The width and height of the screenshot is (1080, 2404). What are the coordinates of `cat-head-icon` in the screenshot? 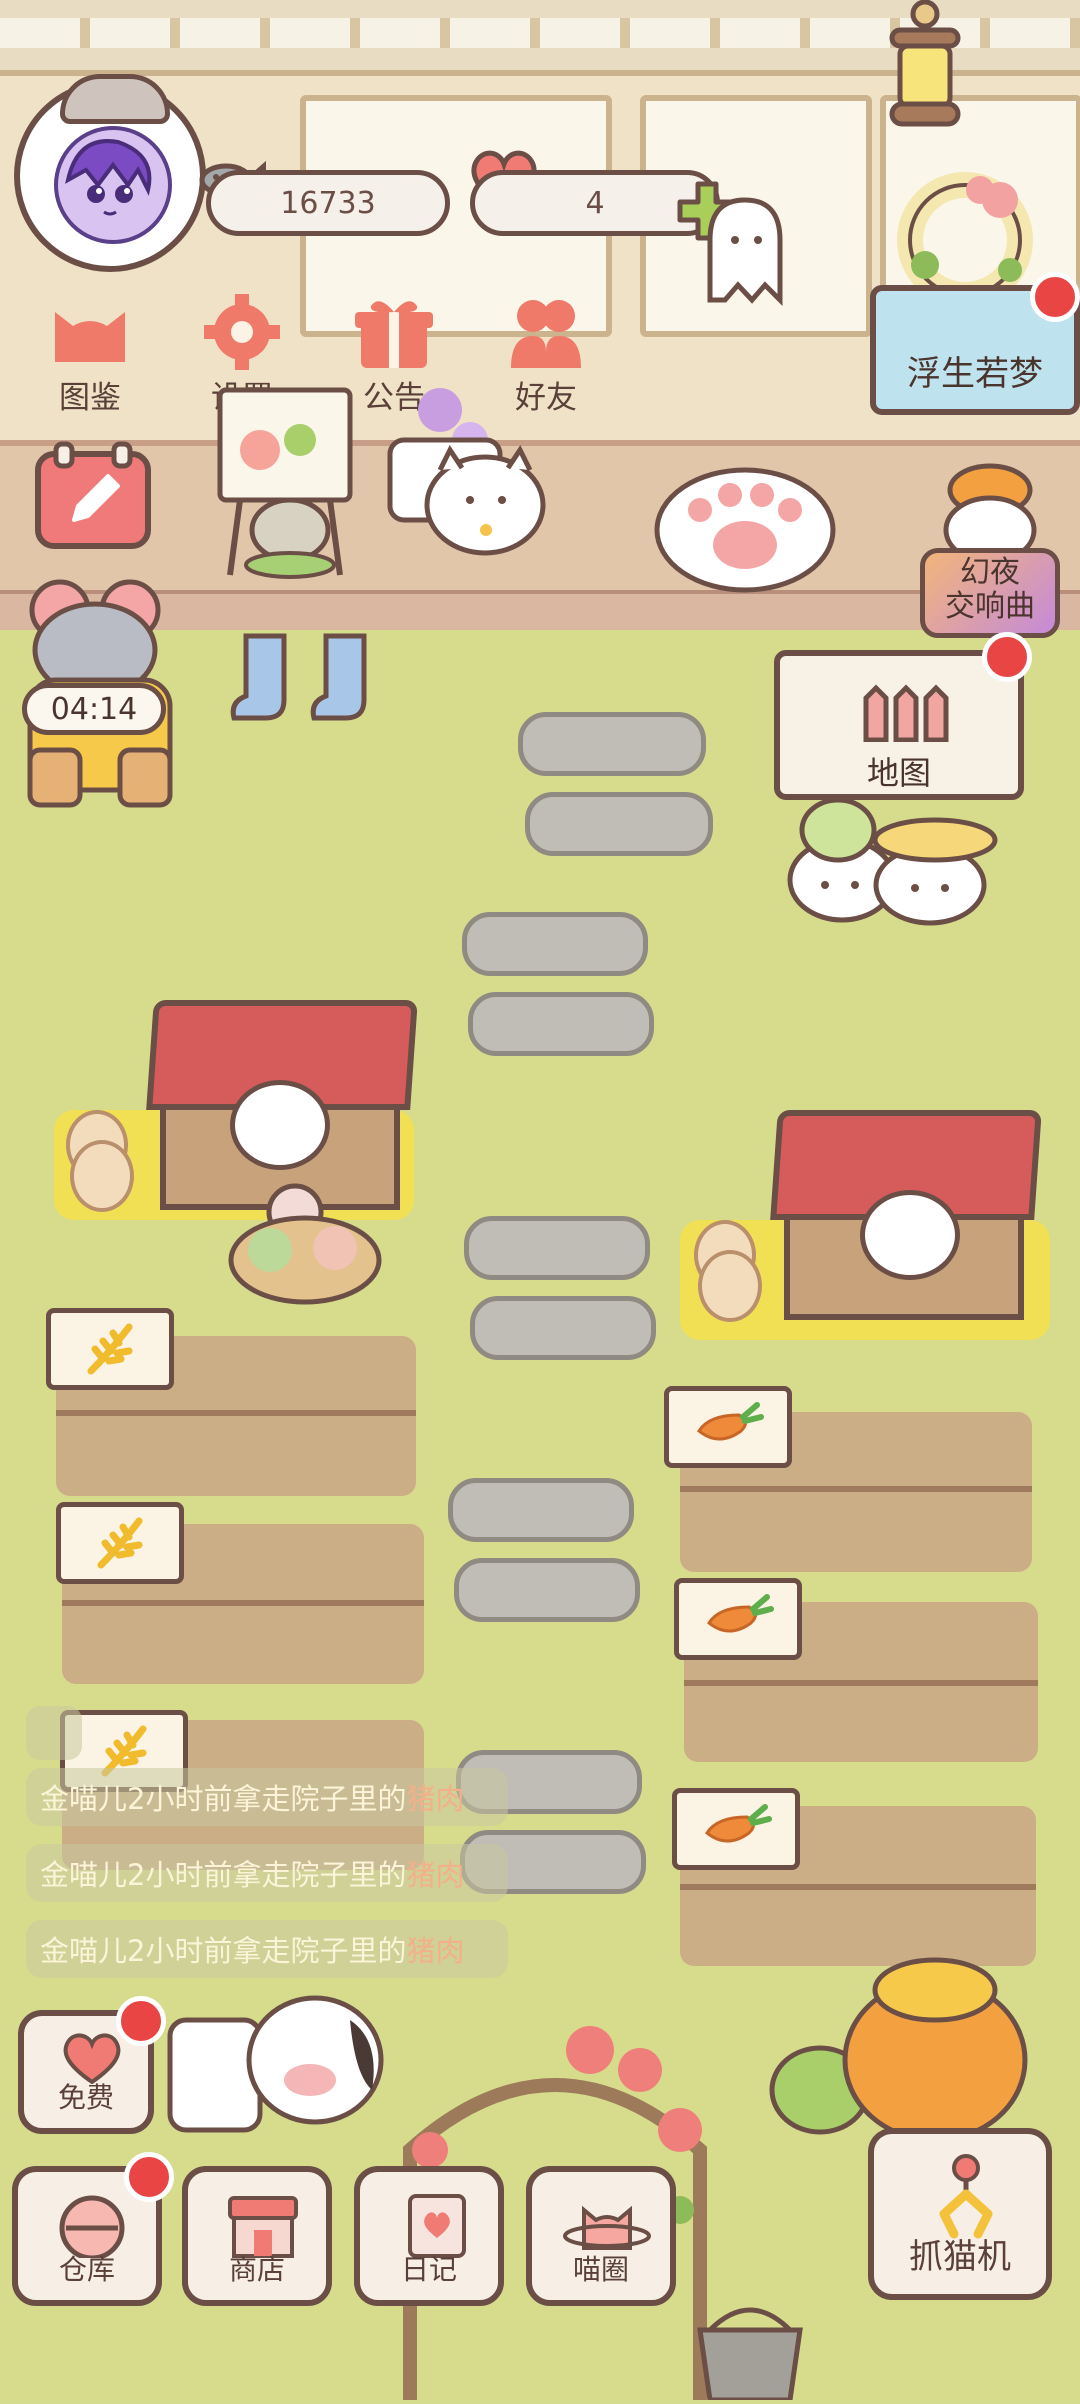 It's located at (90, 332).